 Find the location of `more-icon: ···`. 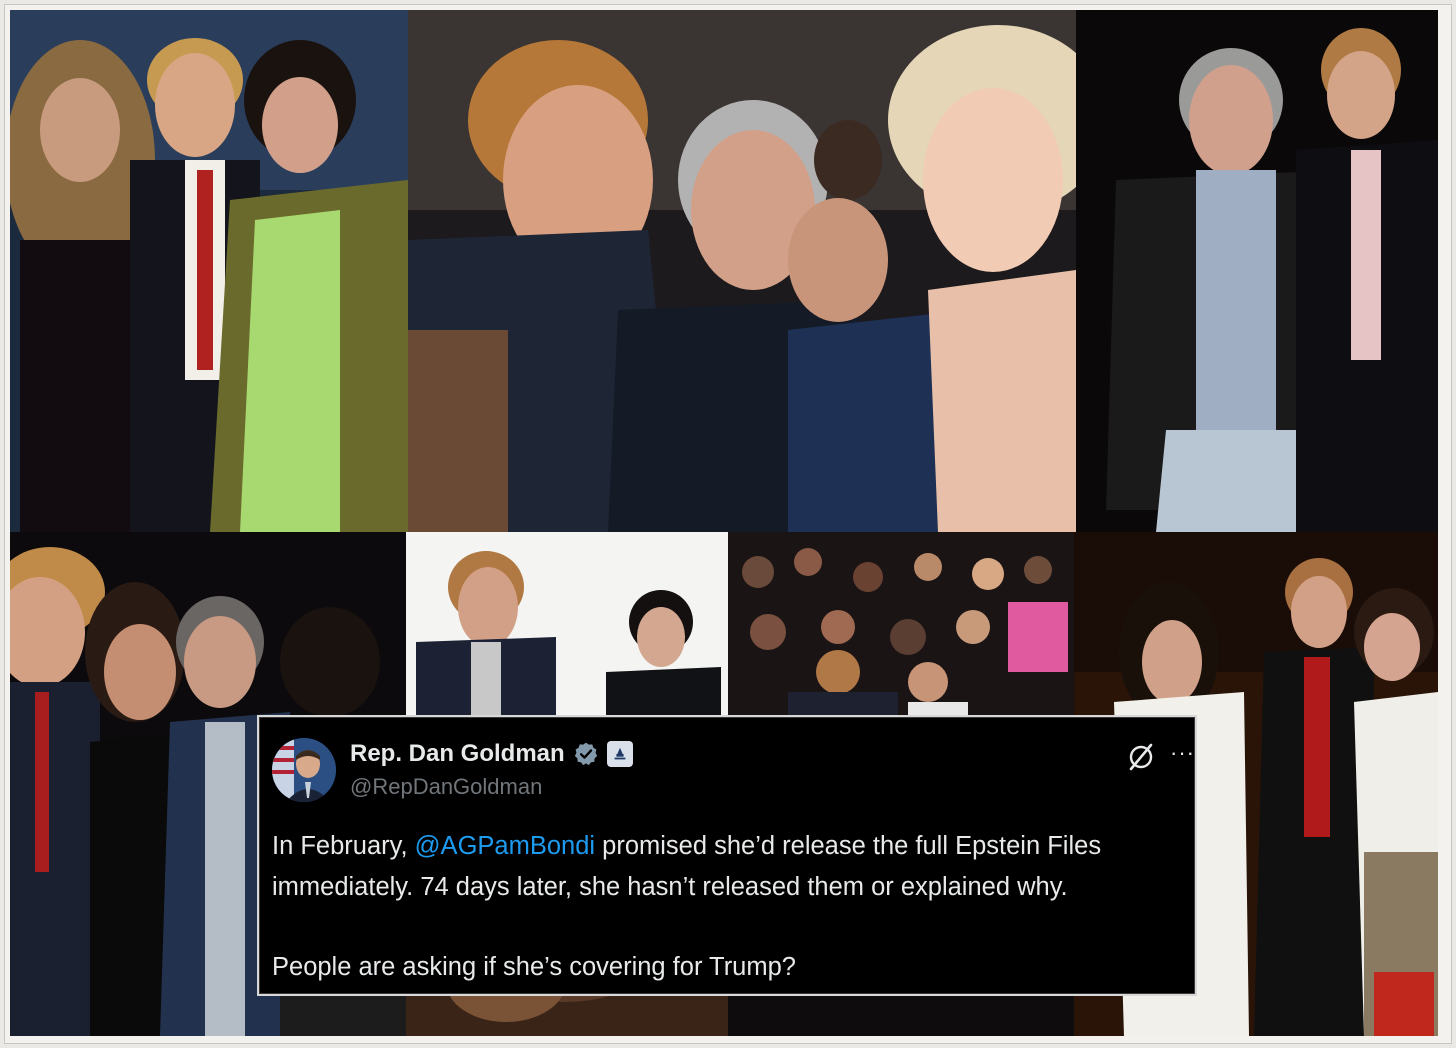

more-icon: ··· is located at coordinates (1183, 753).